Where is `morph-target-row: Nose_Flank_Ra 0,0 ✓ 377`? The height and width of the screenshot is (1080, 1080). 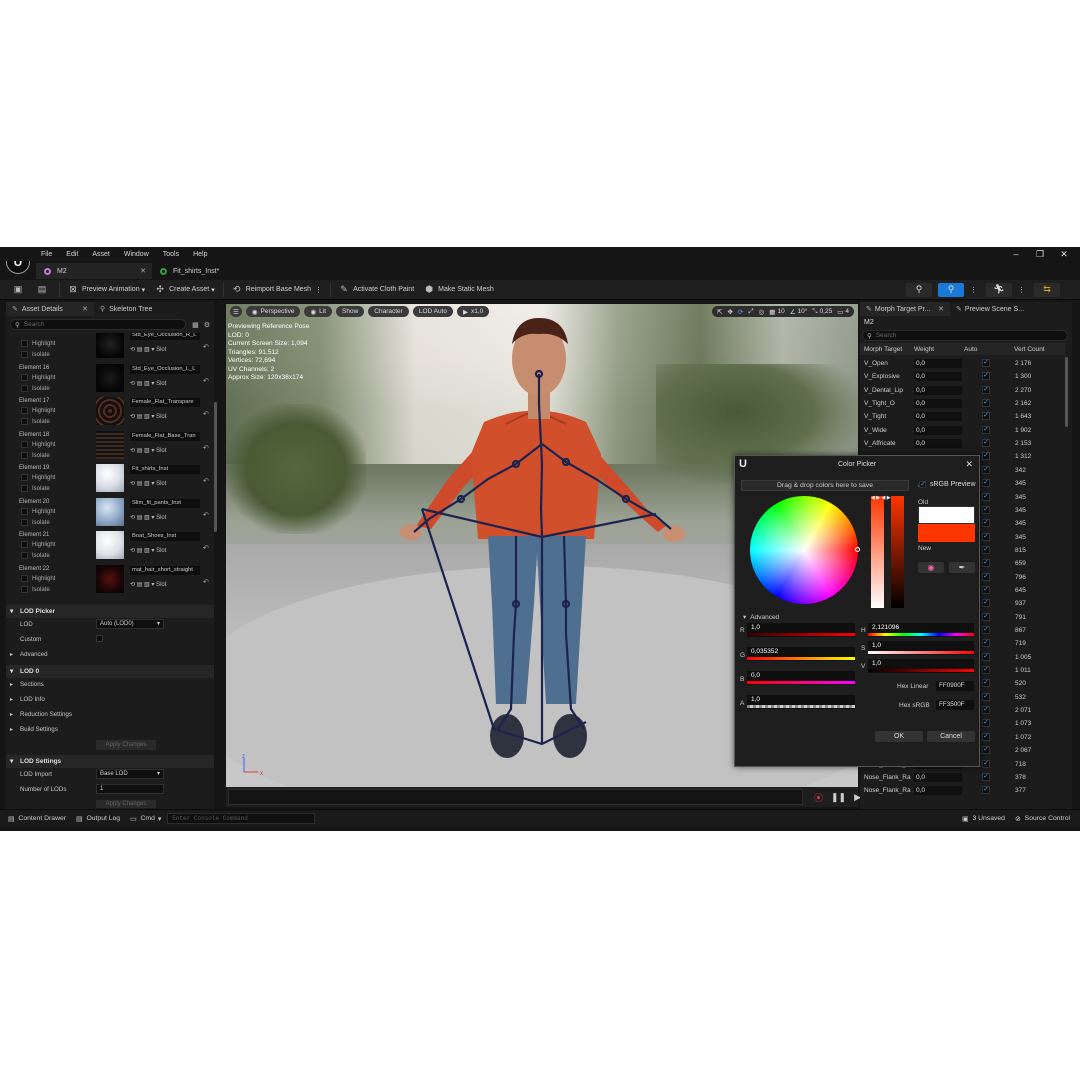 morph-target-row: Nose_Flank_Ra 0,0 ✓ 377 is located at coordinates (962, 790).